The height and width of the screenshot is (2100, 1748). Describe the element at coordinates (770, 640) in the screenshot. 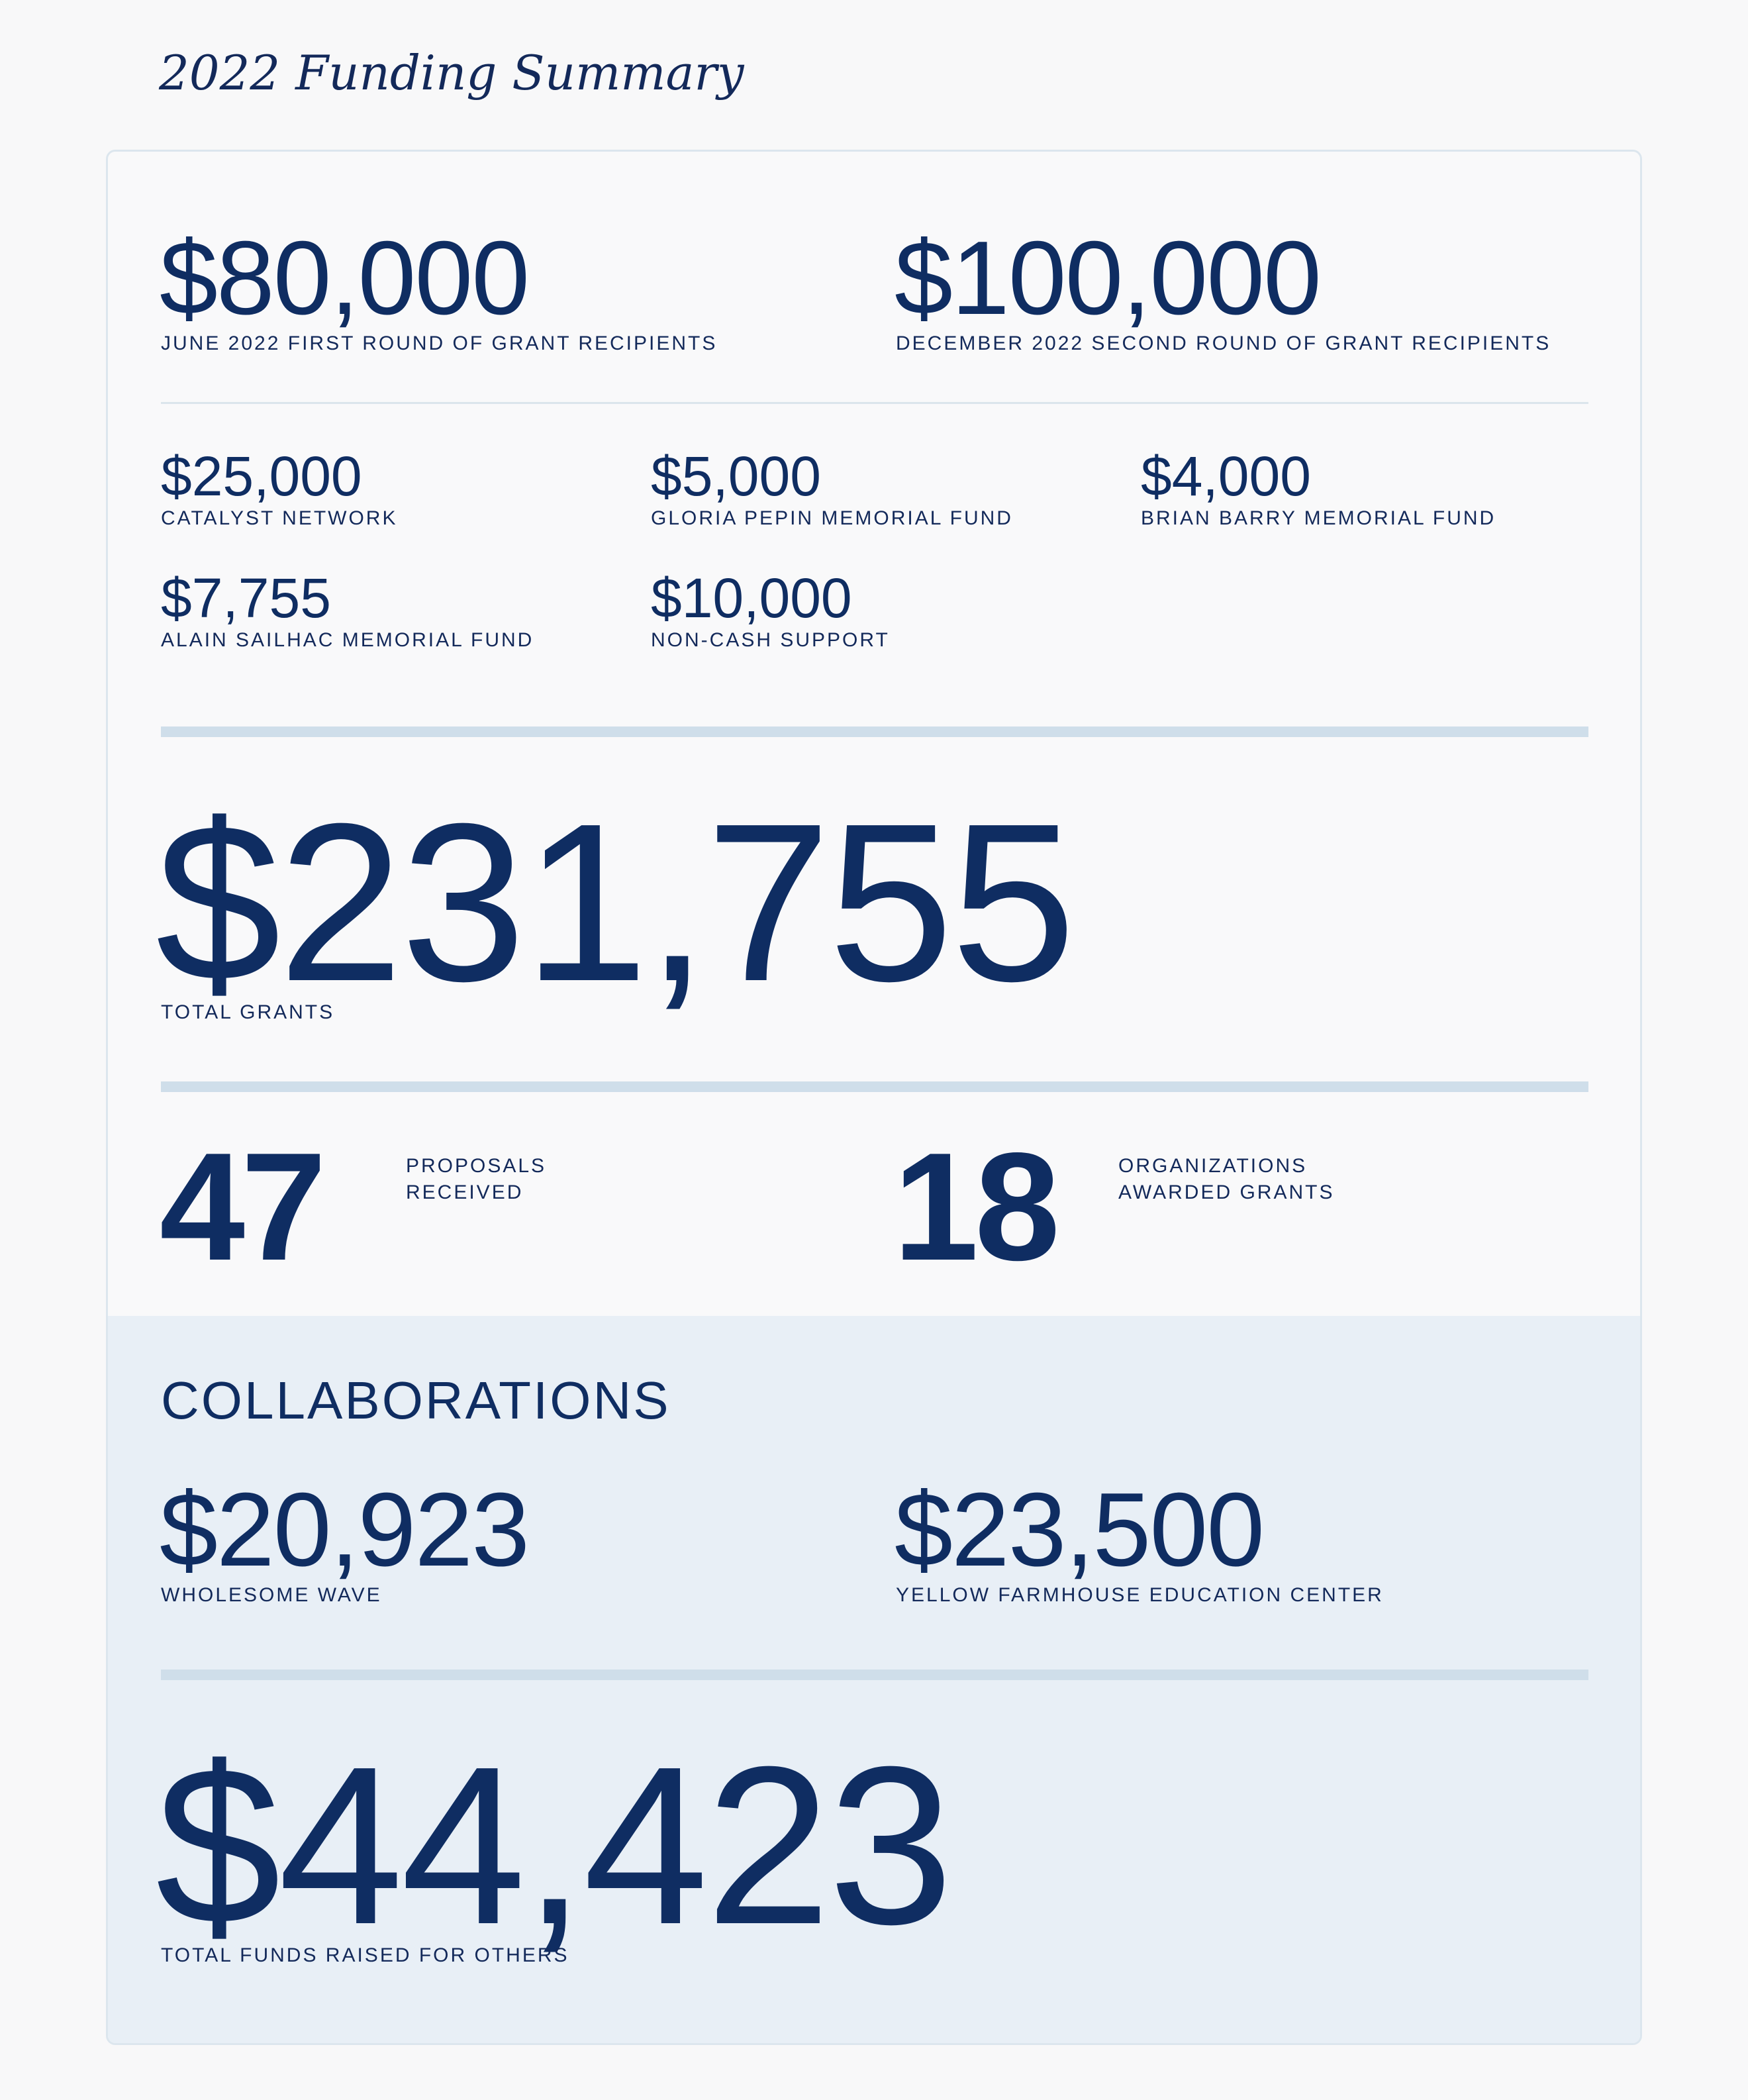

I see `fund-noncash-label: NON-CASH SUPPORT` at that location.